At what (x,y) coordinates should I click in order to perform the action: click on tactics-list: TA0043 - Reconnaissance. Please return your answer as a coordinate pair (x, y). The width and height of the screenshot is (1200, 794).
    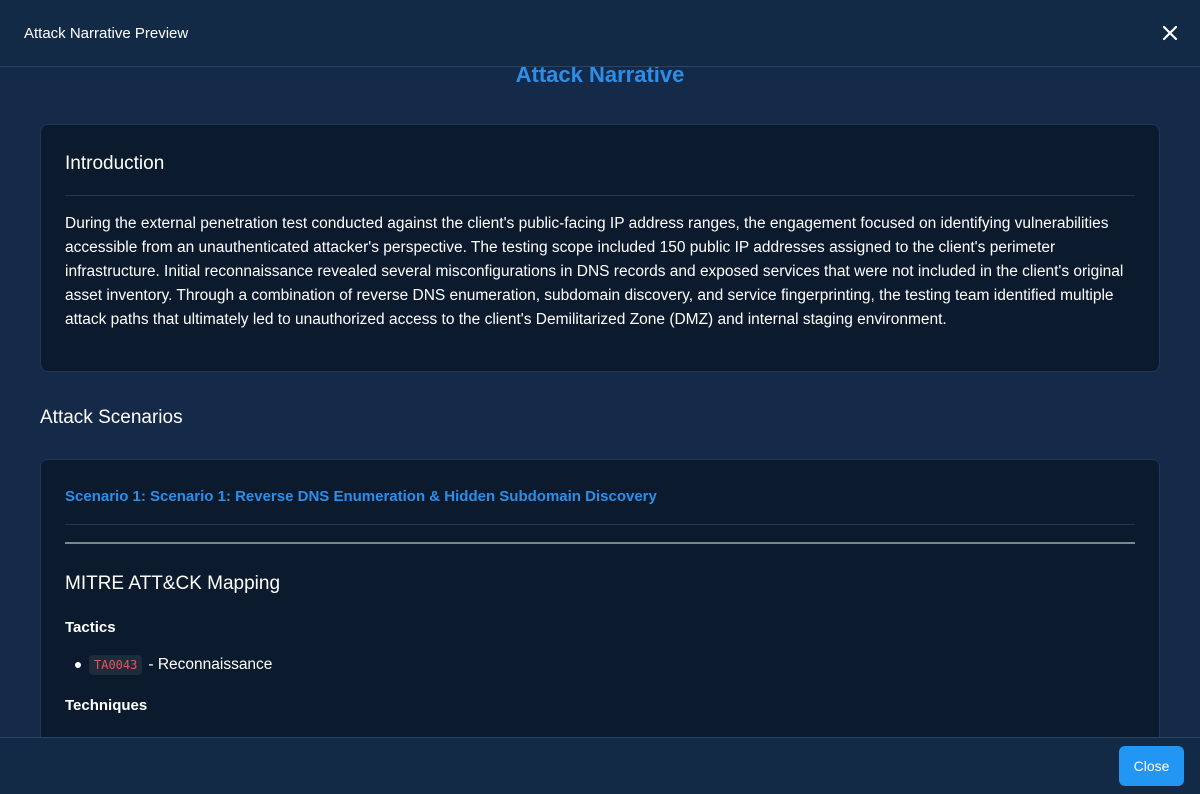
    Looking at the image, I should click on (600, 665).